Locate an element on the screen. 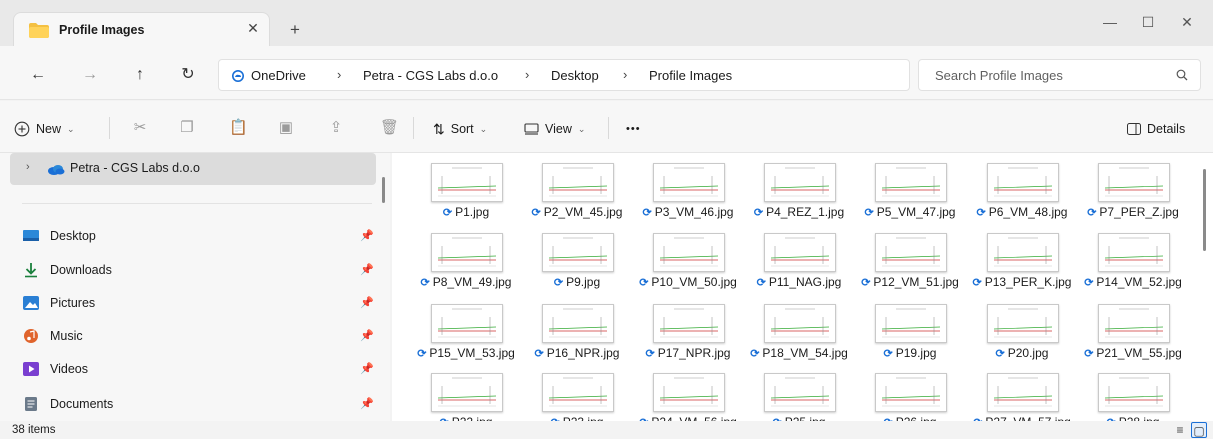  file-item: ⟳ P14_VM_52.jpg is located at coordinates (1133, 260).